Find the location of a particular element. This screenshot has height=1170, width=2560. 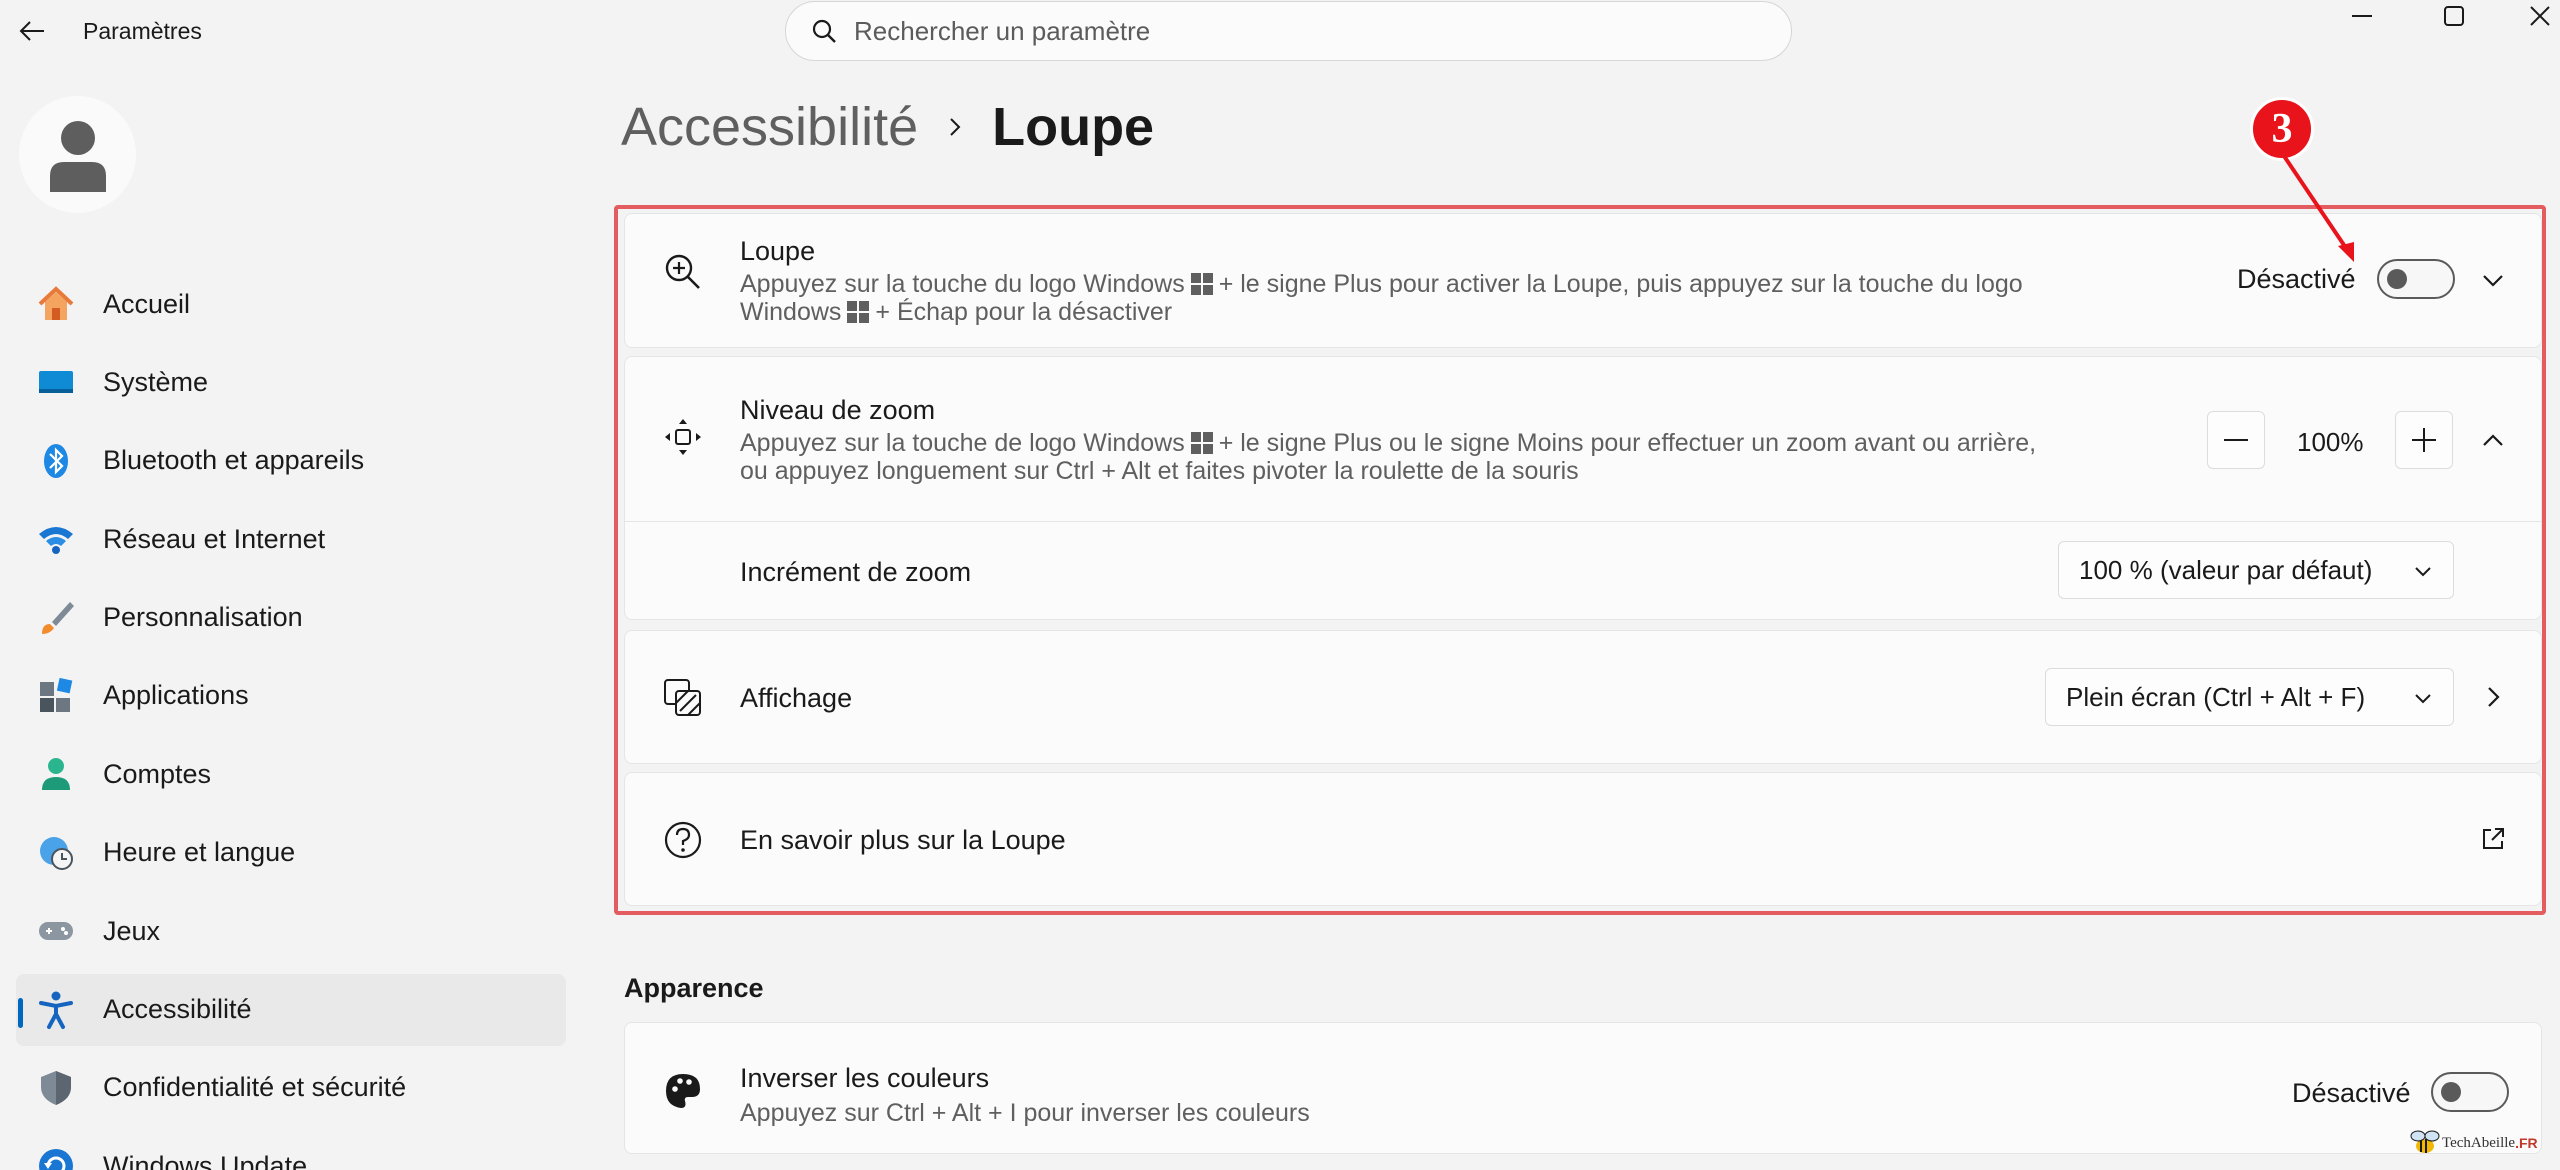

user-avatar is located at coordinates (77, 154).